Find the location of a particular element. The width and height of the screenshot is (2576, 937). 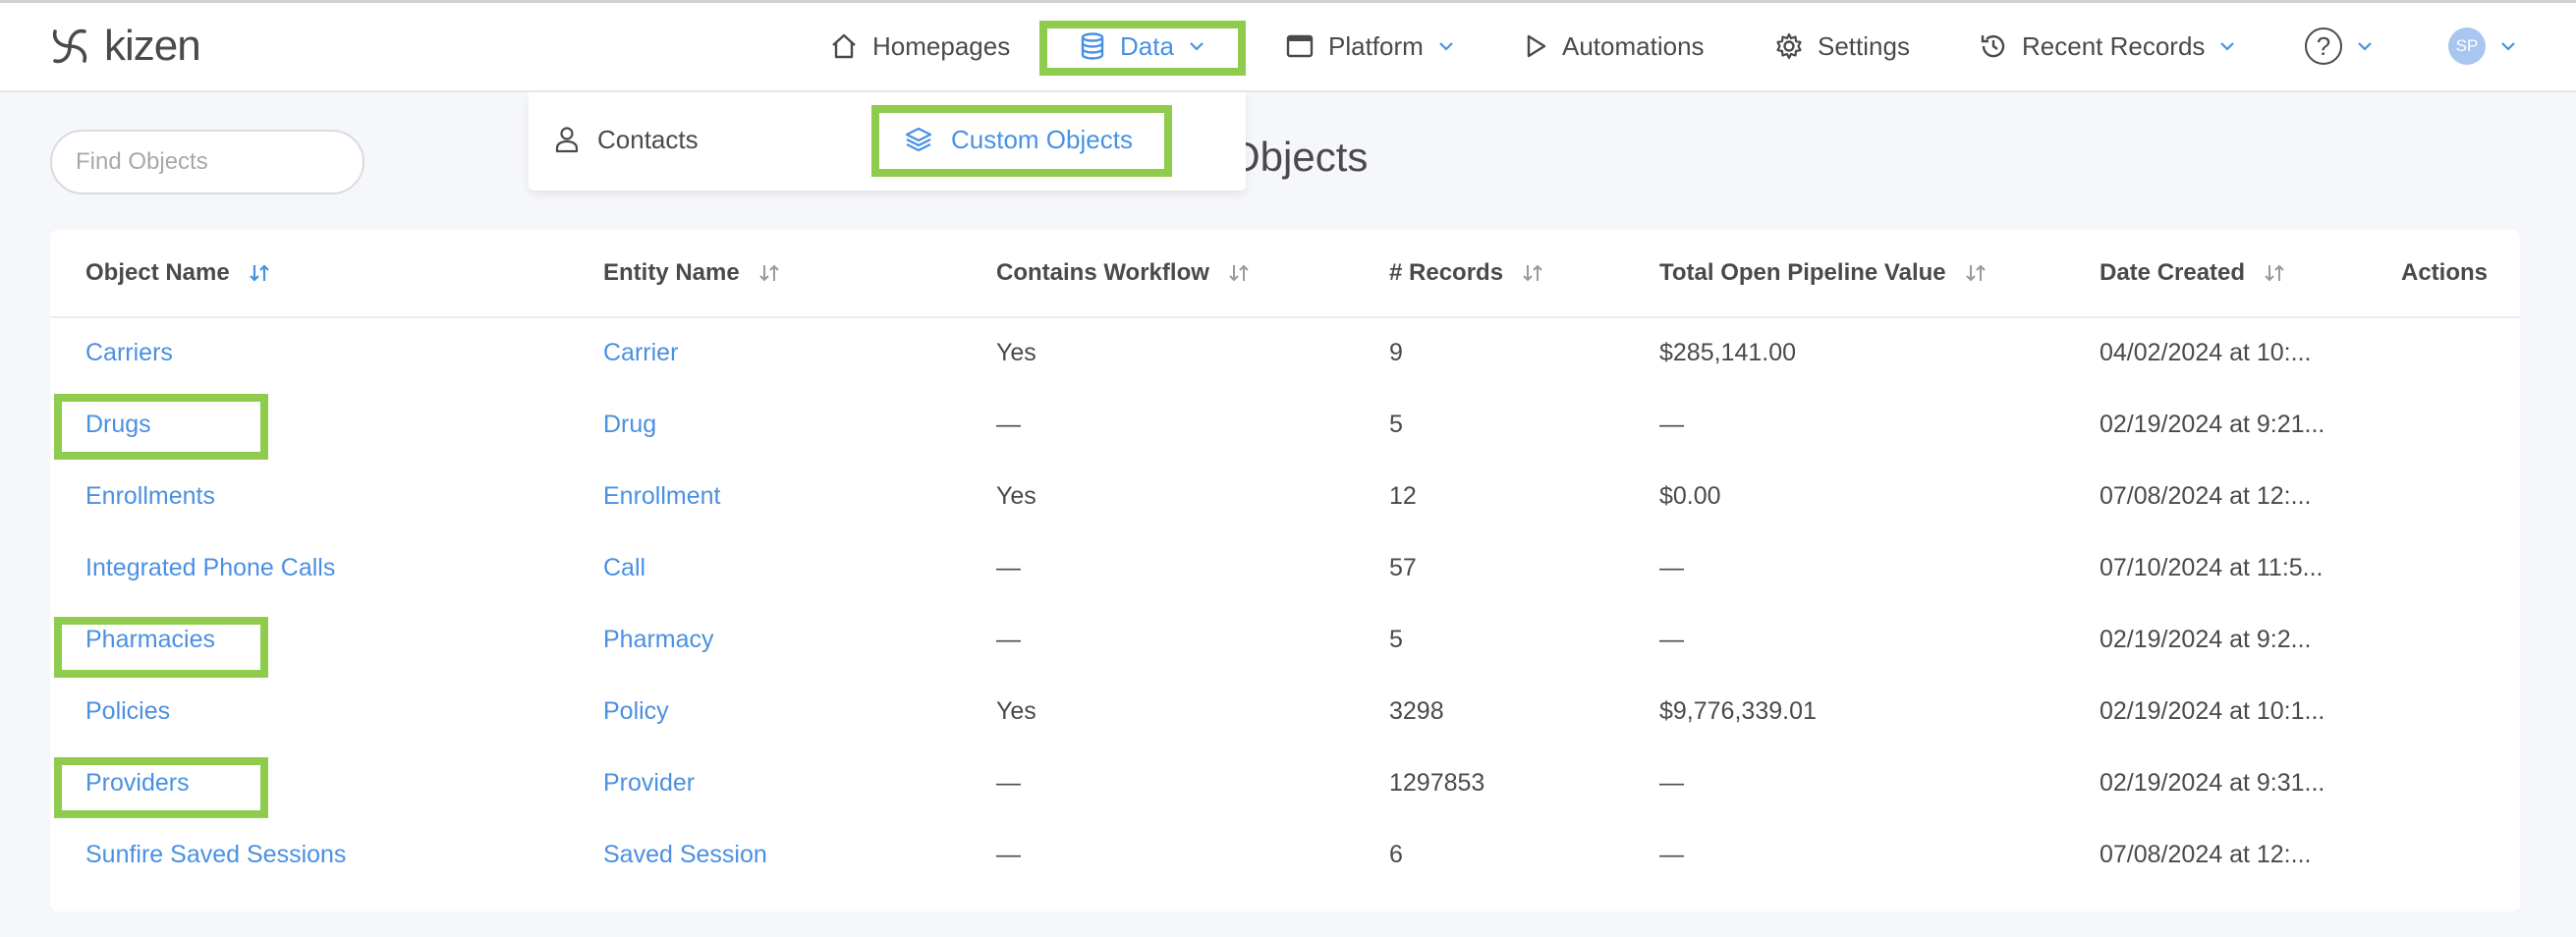

pipeline-value: $0.00 is located at coordinates (1690, 496).